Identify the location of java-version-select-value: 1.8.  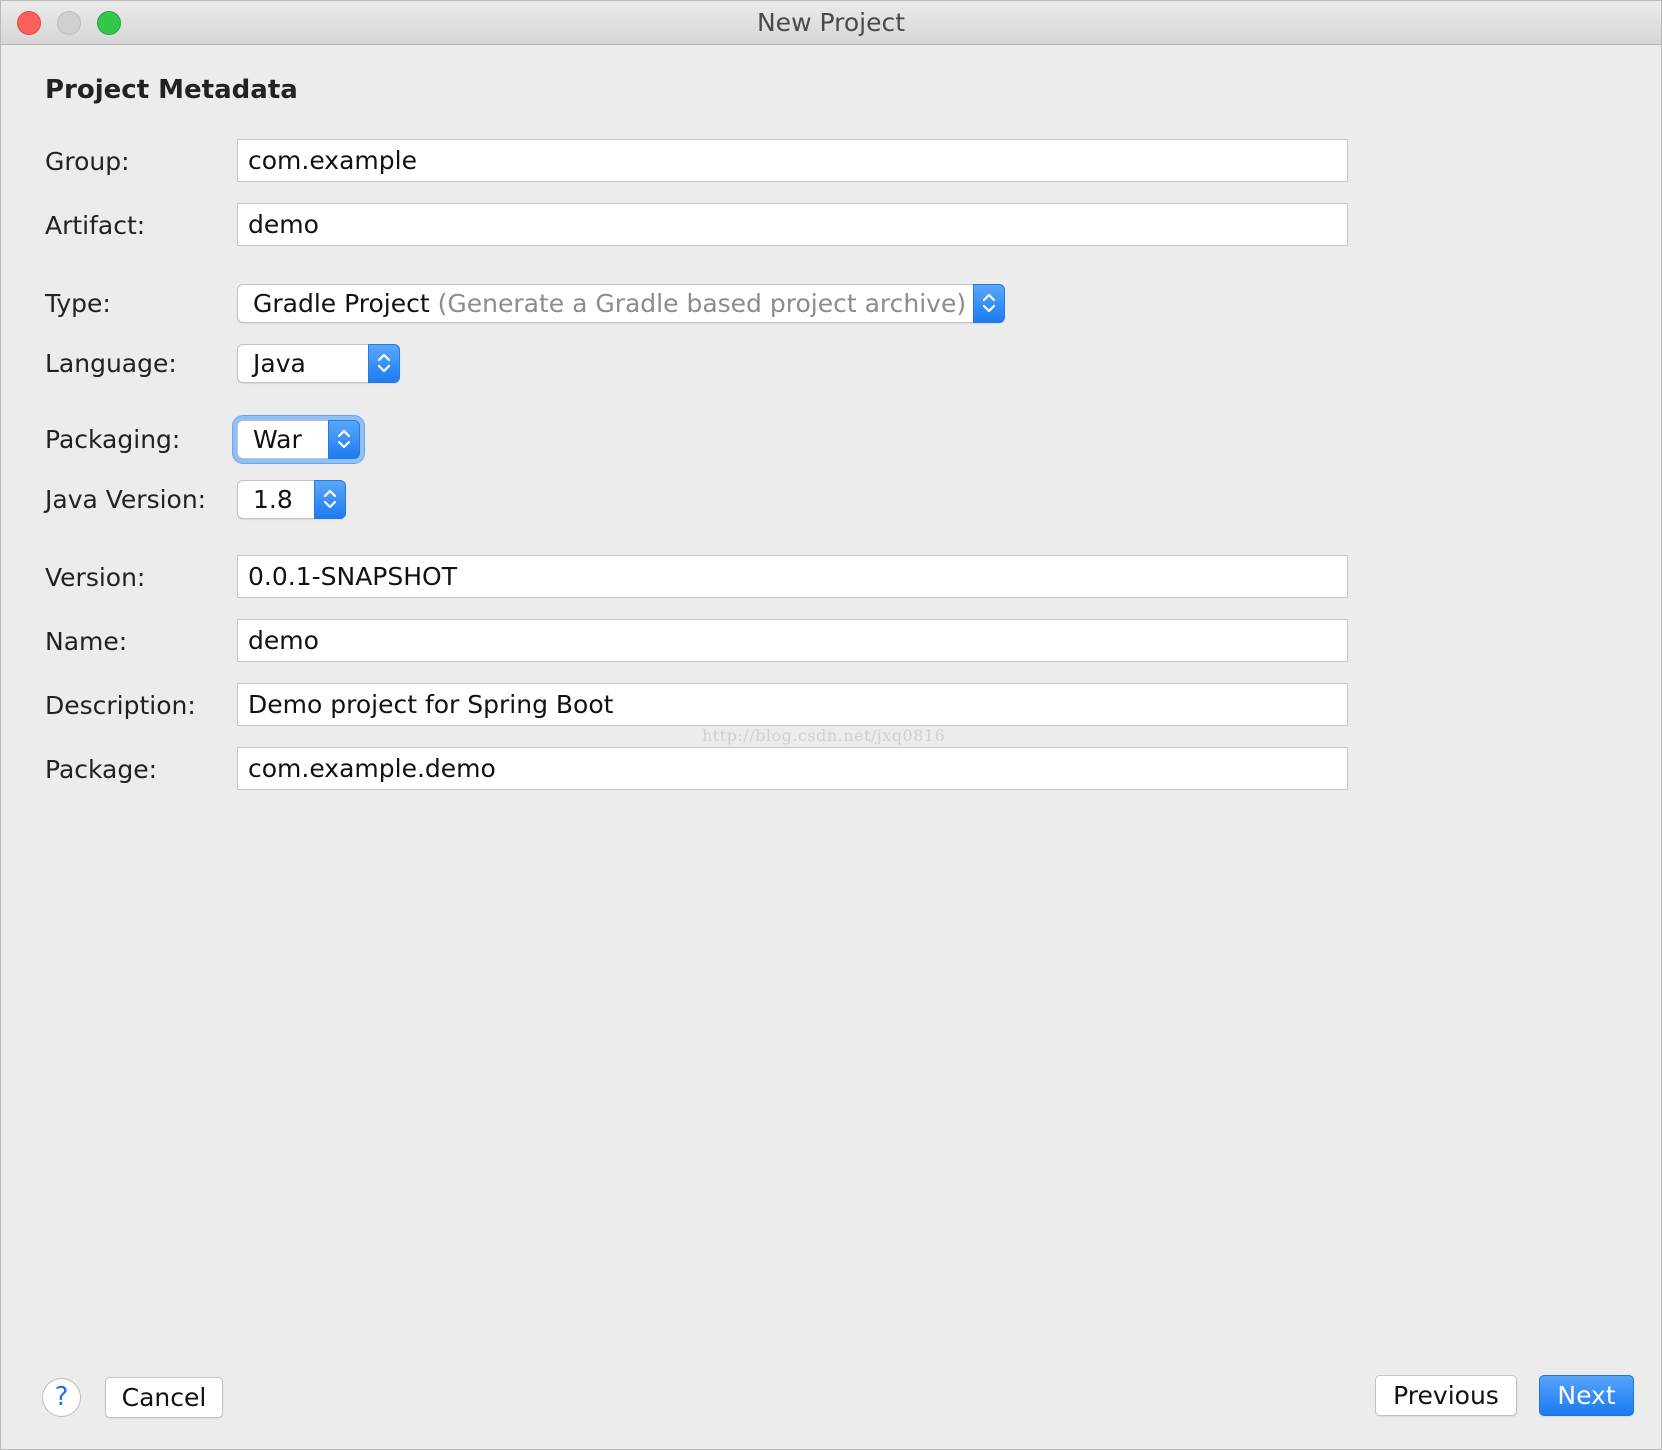
(273, 499).